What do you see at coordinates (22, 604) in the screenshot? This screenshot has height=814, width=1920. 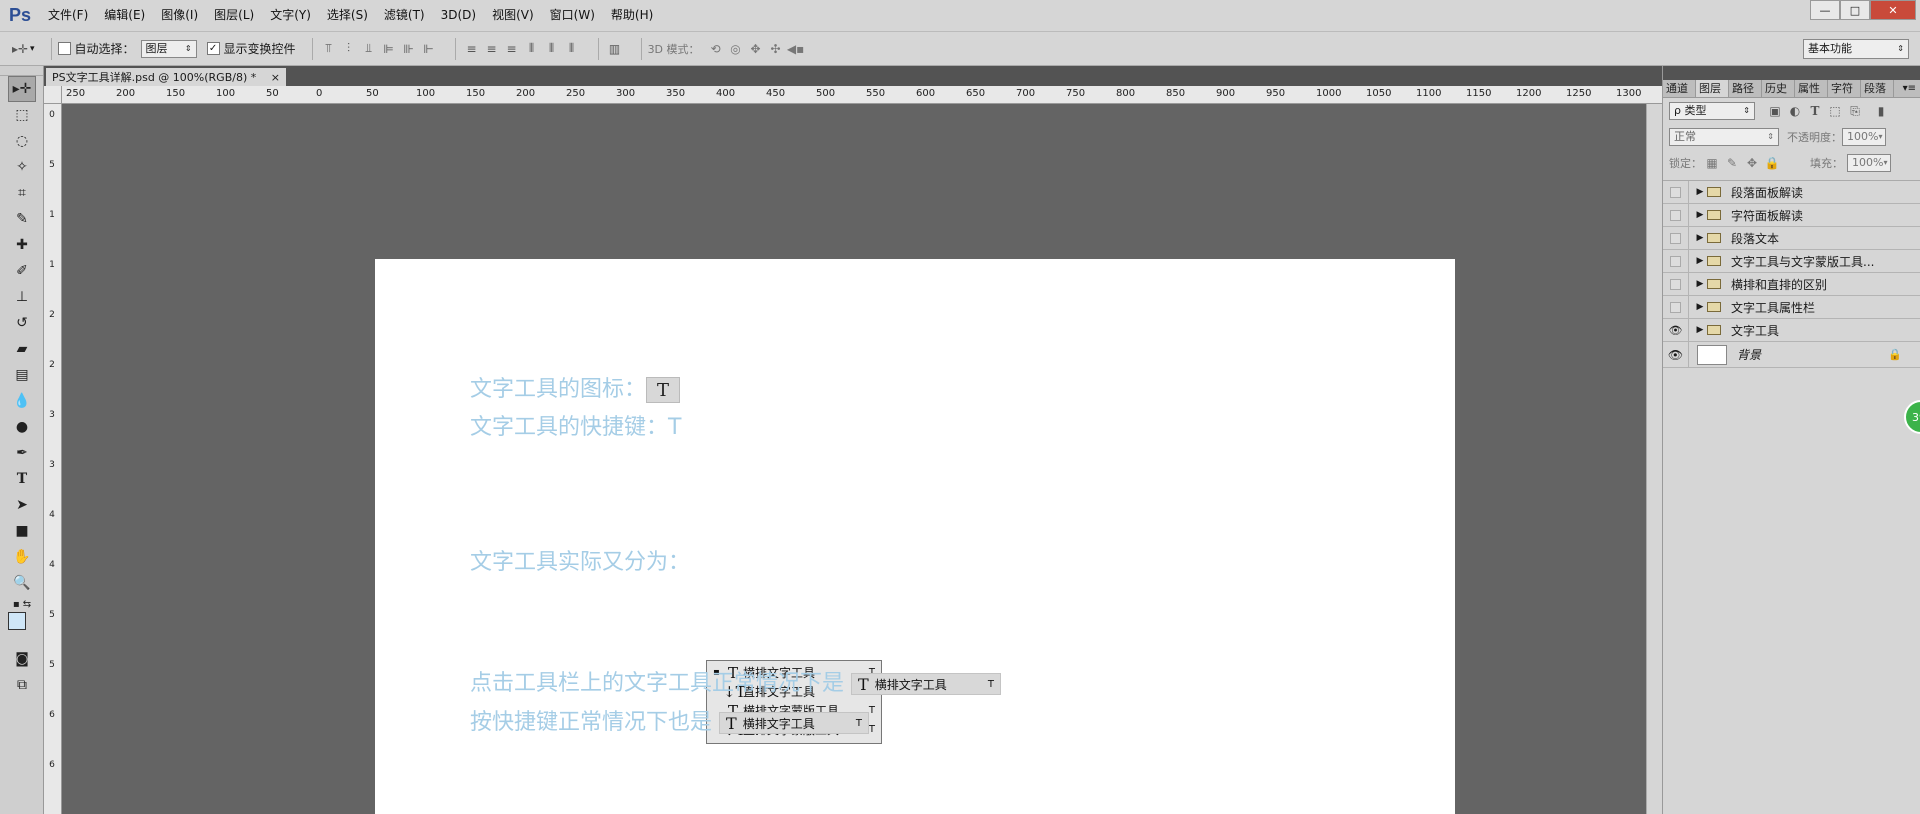 I see `swap-colors-icon: ▪ ⇆` at bounding box center [22, 604].